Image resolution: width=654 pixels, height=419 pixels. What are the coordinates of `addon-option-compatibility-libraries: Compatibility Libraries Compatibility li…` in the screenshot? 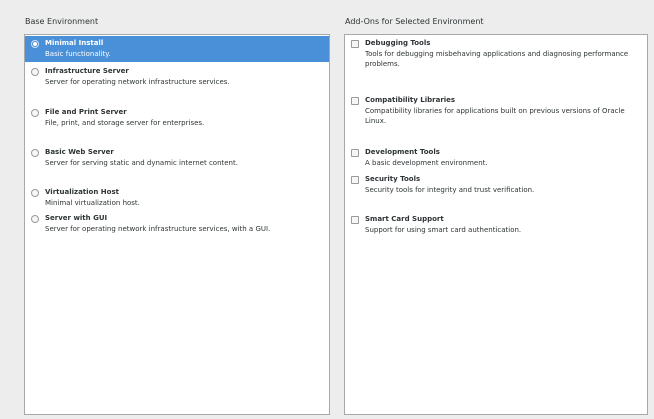 It's located at (496, 113).